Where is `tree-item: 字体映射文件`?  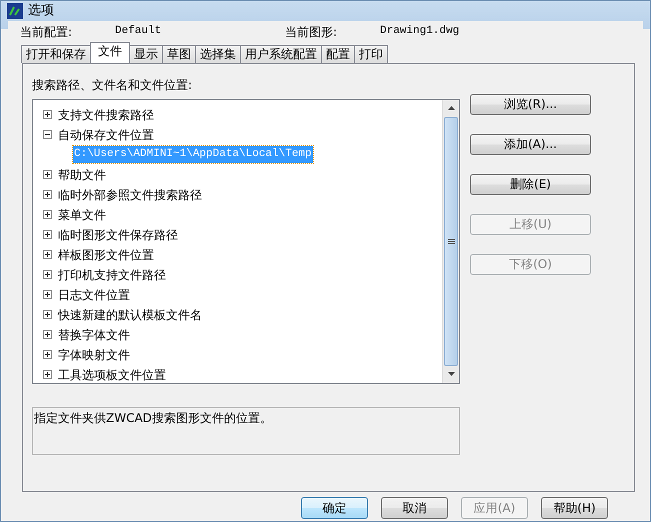
tree-item: 字体映射文件 is located at coordinates (94, 355).